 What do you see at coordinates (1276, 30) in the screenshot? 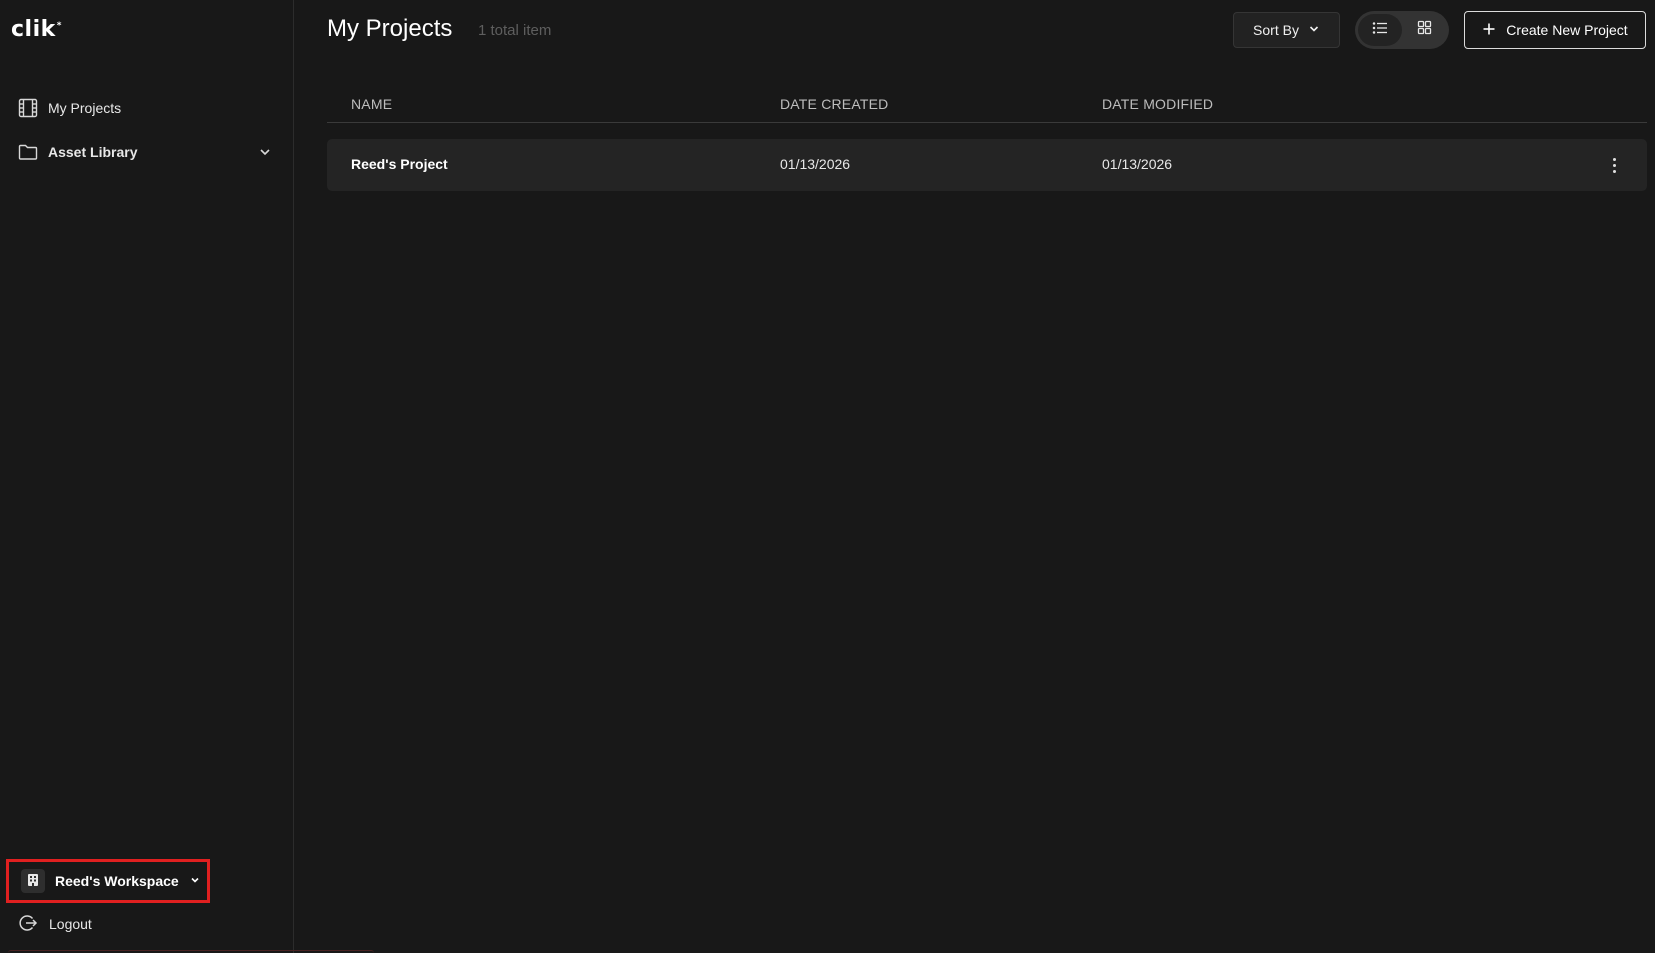
I see `sort-by-label: Sort By` at bounding box center [1276, 30].